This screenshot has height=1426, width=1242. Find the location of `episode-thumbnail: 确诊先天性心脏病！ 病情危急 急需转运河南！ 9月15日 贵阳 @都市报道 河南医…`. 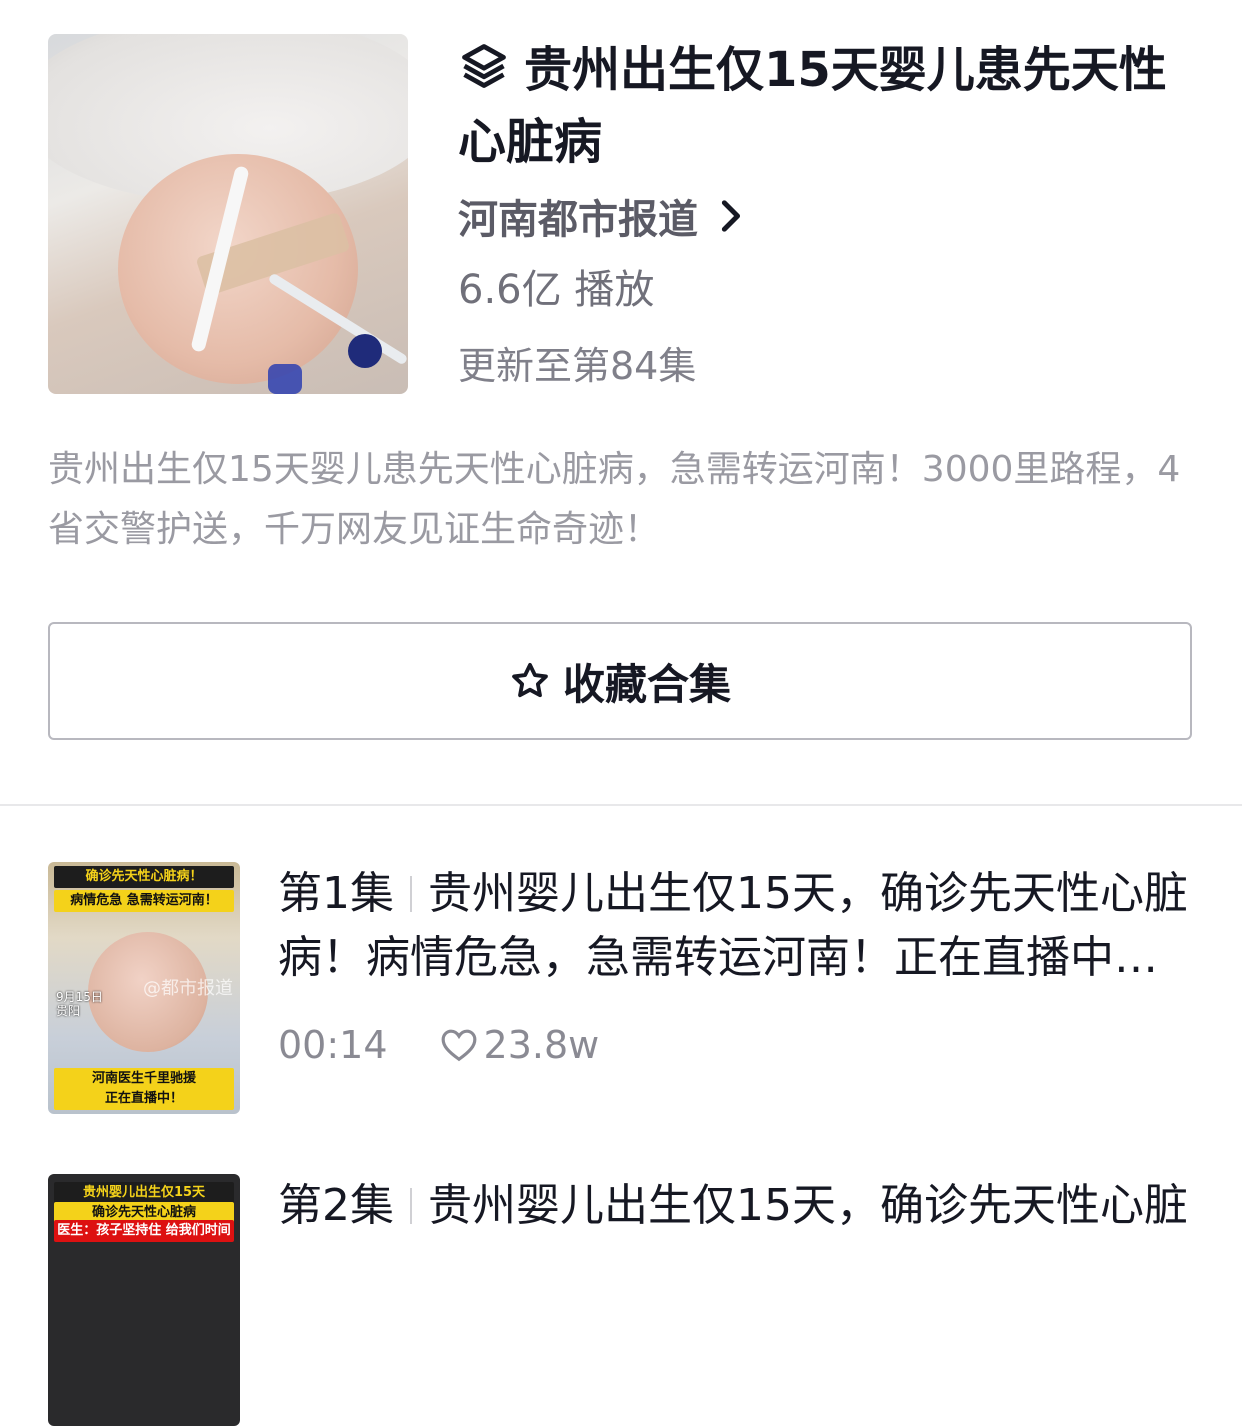

episode-thumbnail: 确诊先天性心脏病！ 病情危急 急需转运河南！ 9月15日 贵阳 @都市报道 河南医… is located at coordinates (144, 988).